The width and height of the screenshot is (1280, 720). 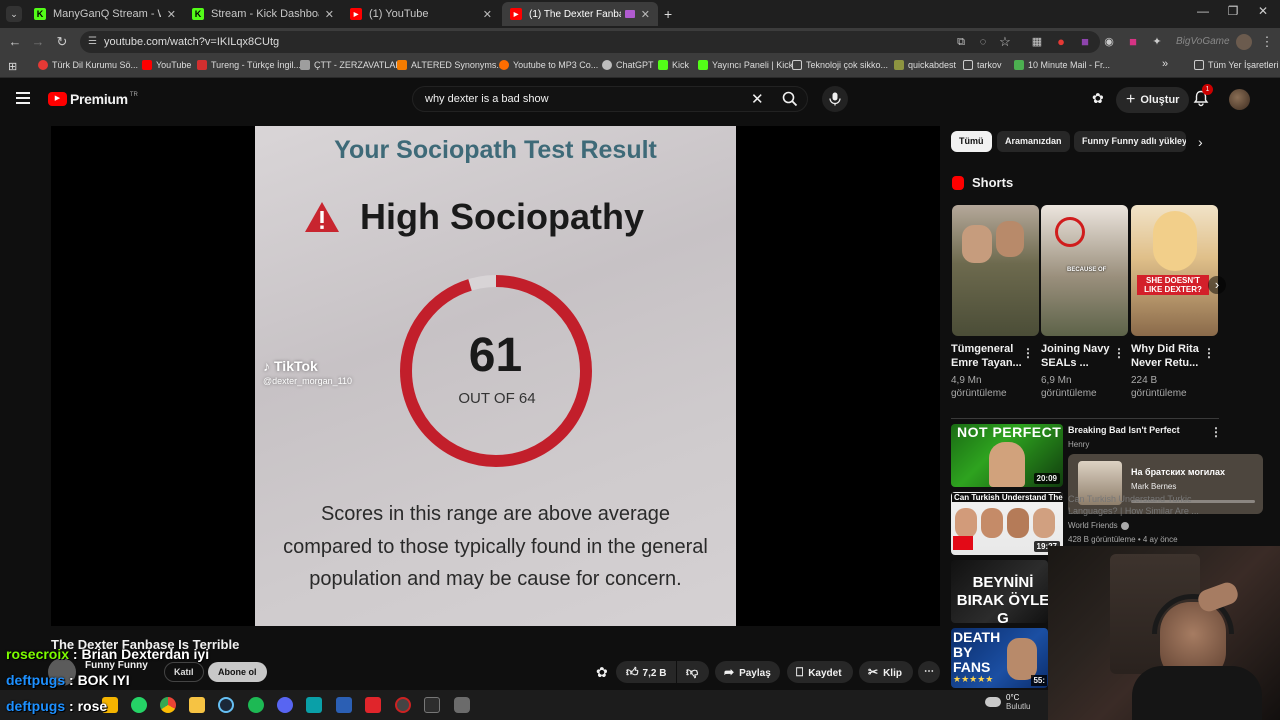 I want to click on search-button, so click(x=790, y=99).